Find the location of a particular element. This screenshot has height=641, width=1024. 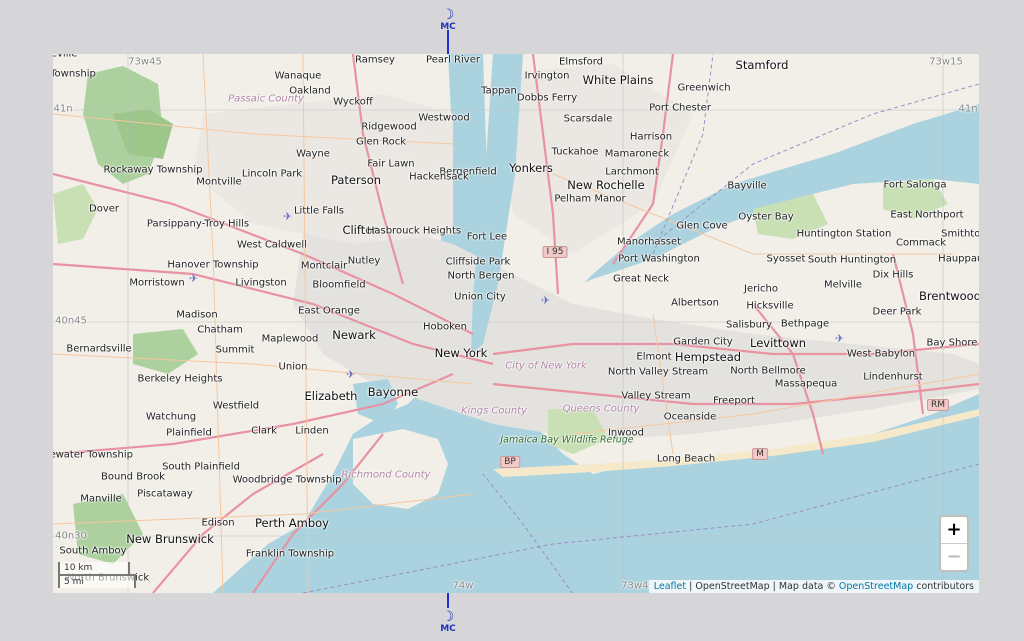

place-label: Fort Lee is located at coordinates (487, 237).